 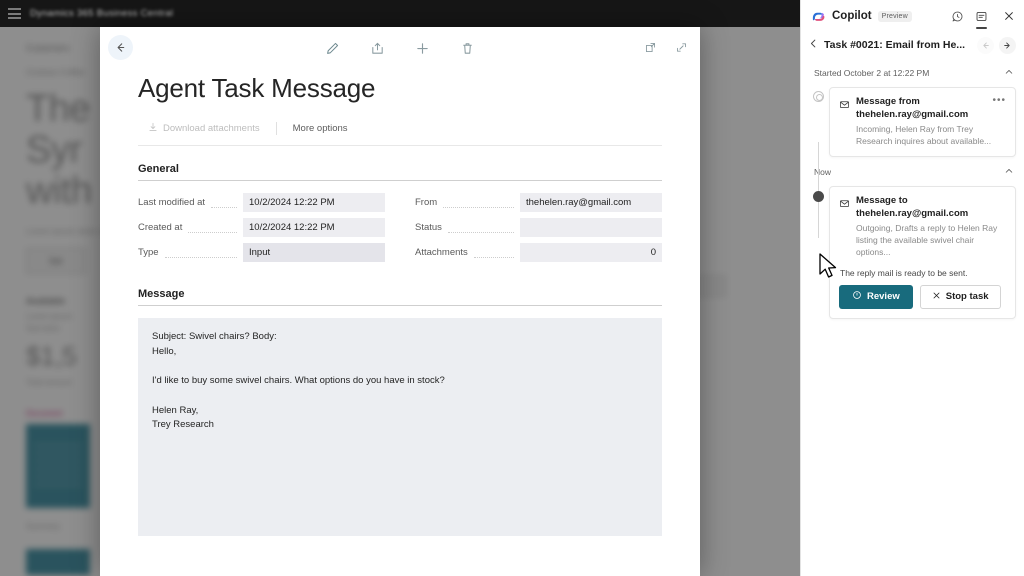 I want to click on timeline-group-label: Now, so click(x=823, y=172).